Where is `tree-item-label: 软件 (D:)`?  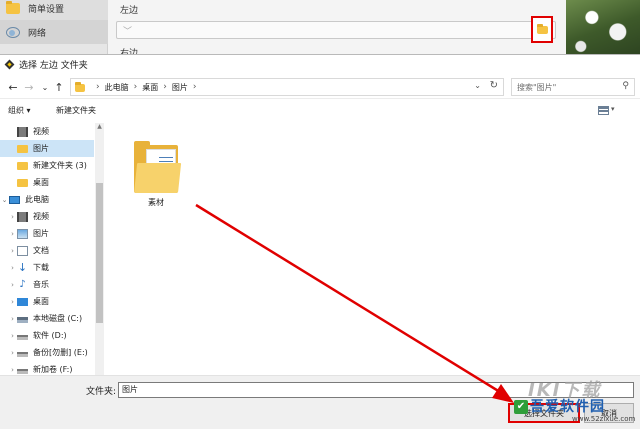
tree-item-label: 软件 (D:) is located at coordinates (50, 335).